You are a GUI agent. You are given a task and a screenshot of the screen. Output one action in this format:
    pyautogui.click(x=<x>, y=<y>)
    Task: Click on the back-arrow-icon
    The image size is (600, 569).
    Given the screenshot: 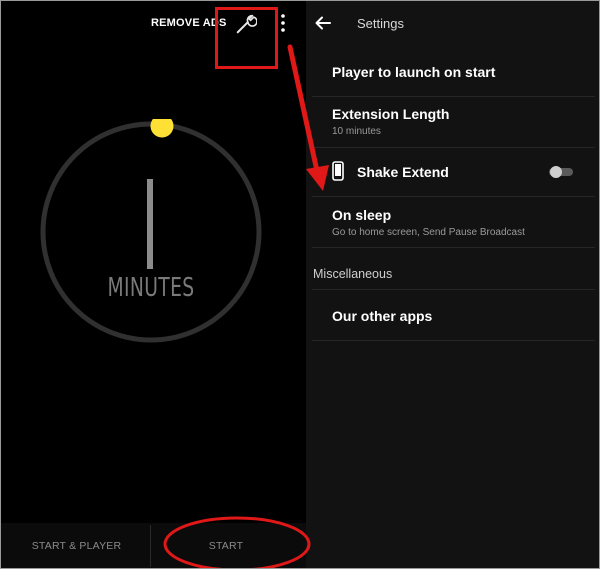 What is the action you would take?
    pyautogui.click(x=323, y=23)
    